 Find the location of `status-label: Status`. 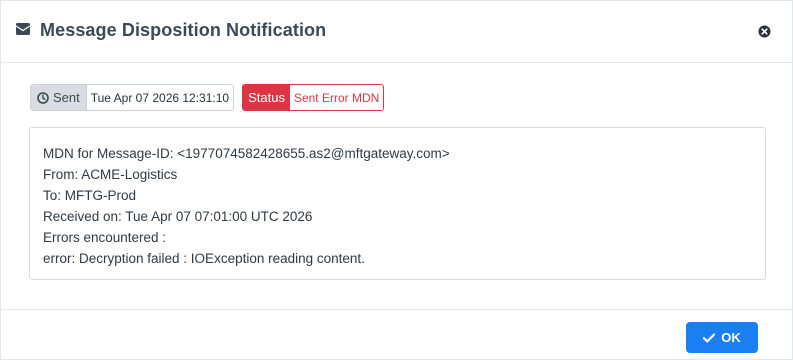

status-label: Status is located at coordinates (266, 97).